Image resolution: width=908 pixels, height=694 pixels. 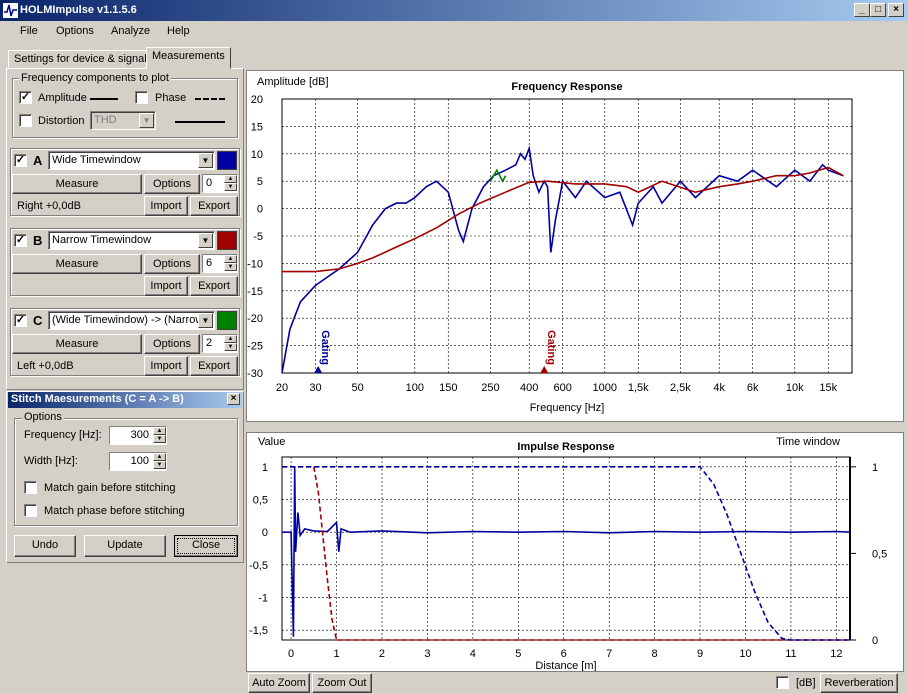 I want to click on gating-label-0: Gating, so click(x=325, y=347).